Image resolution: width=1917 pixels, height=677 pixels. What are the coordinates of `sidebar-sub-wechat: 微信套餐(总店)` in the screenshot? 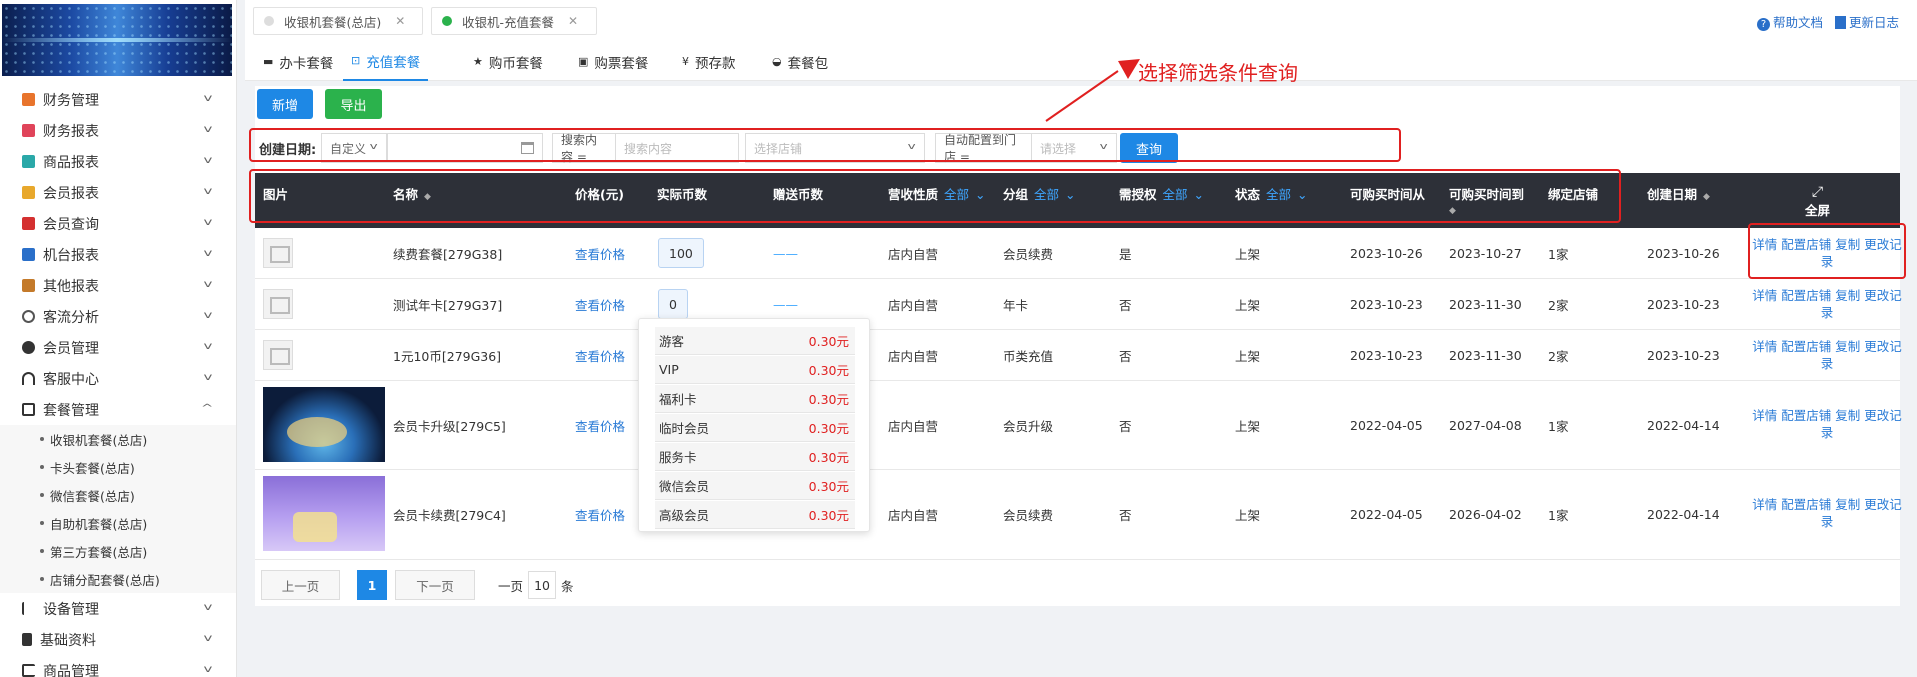 It's located at (118, 495).